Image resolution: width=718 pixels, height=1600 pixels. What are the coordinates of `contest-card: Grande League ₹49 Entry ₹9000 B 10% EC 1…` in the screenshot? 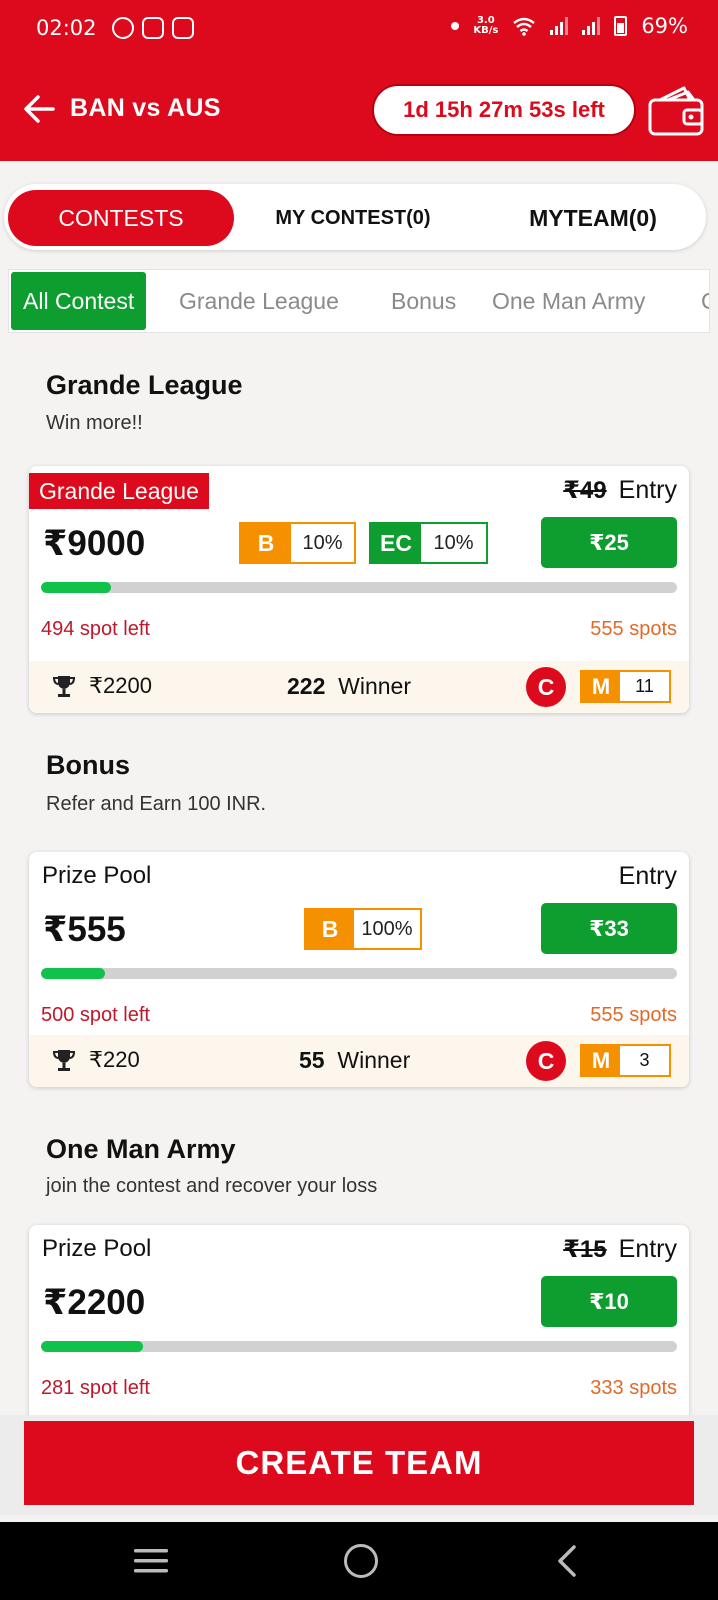 It's located at (359, 589).